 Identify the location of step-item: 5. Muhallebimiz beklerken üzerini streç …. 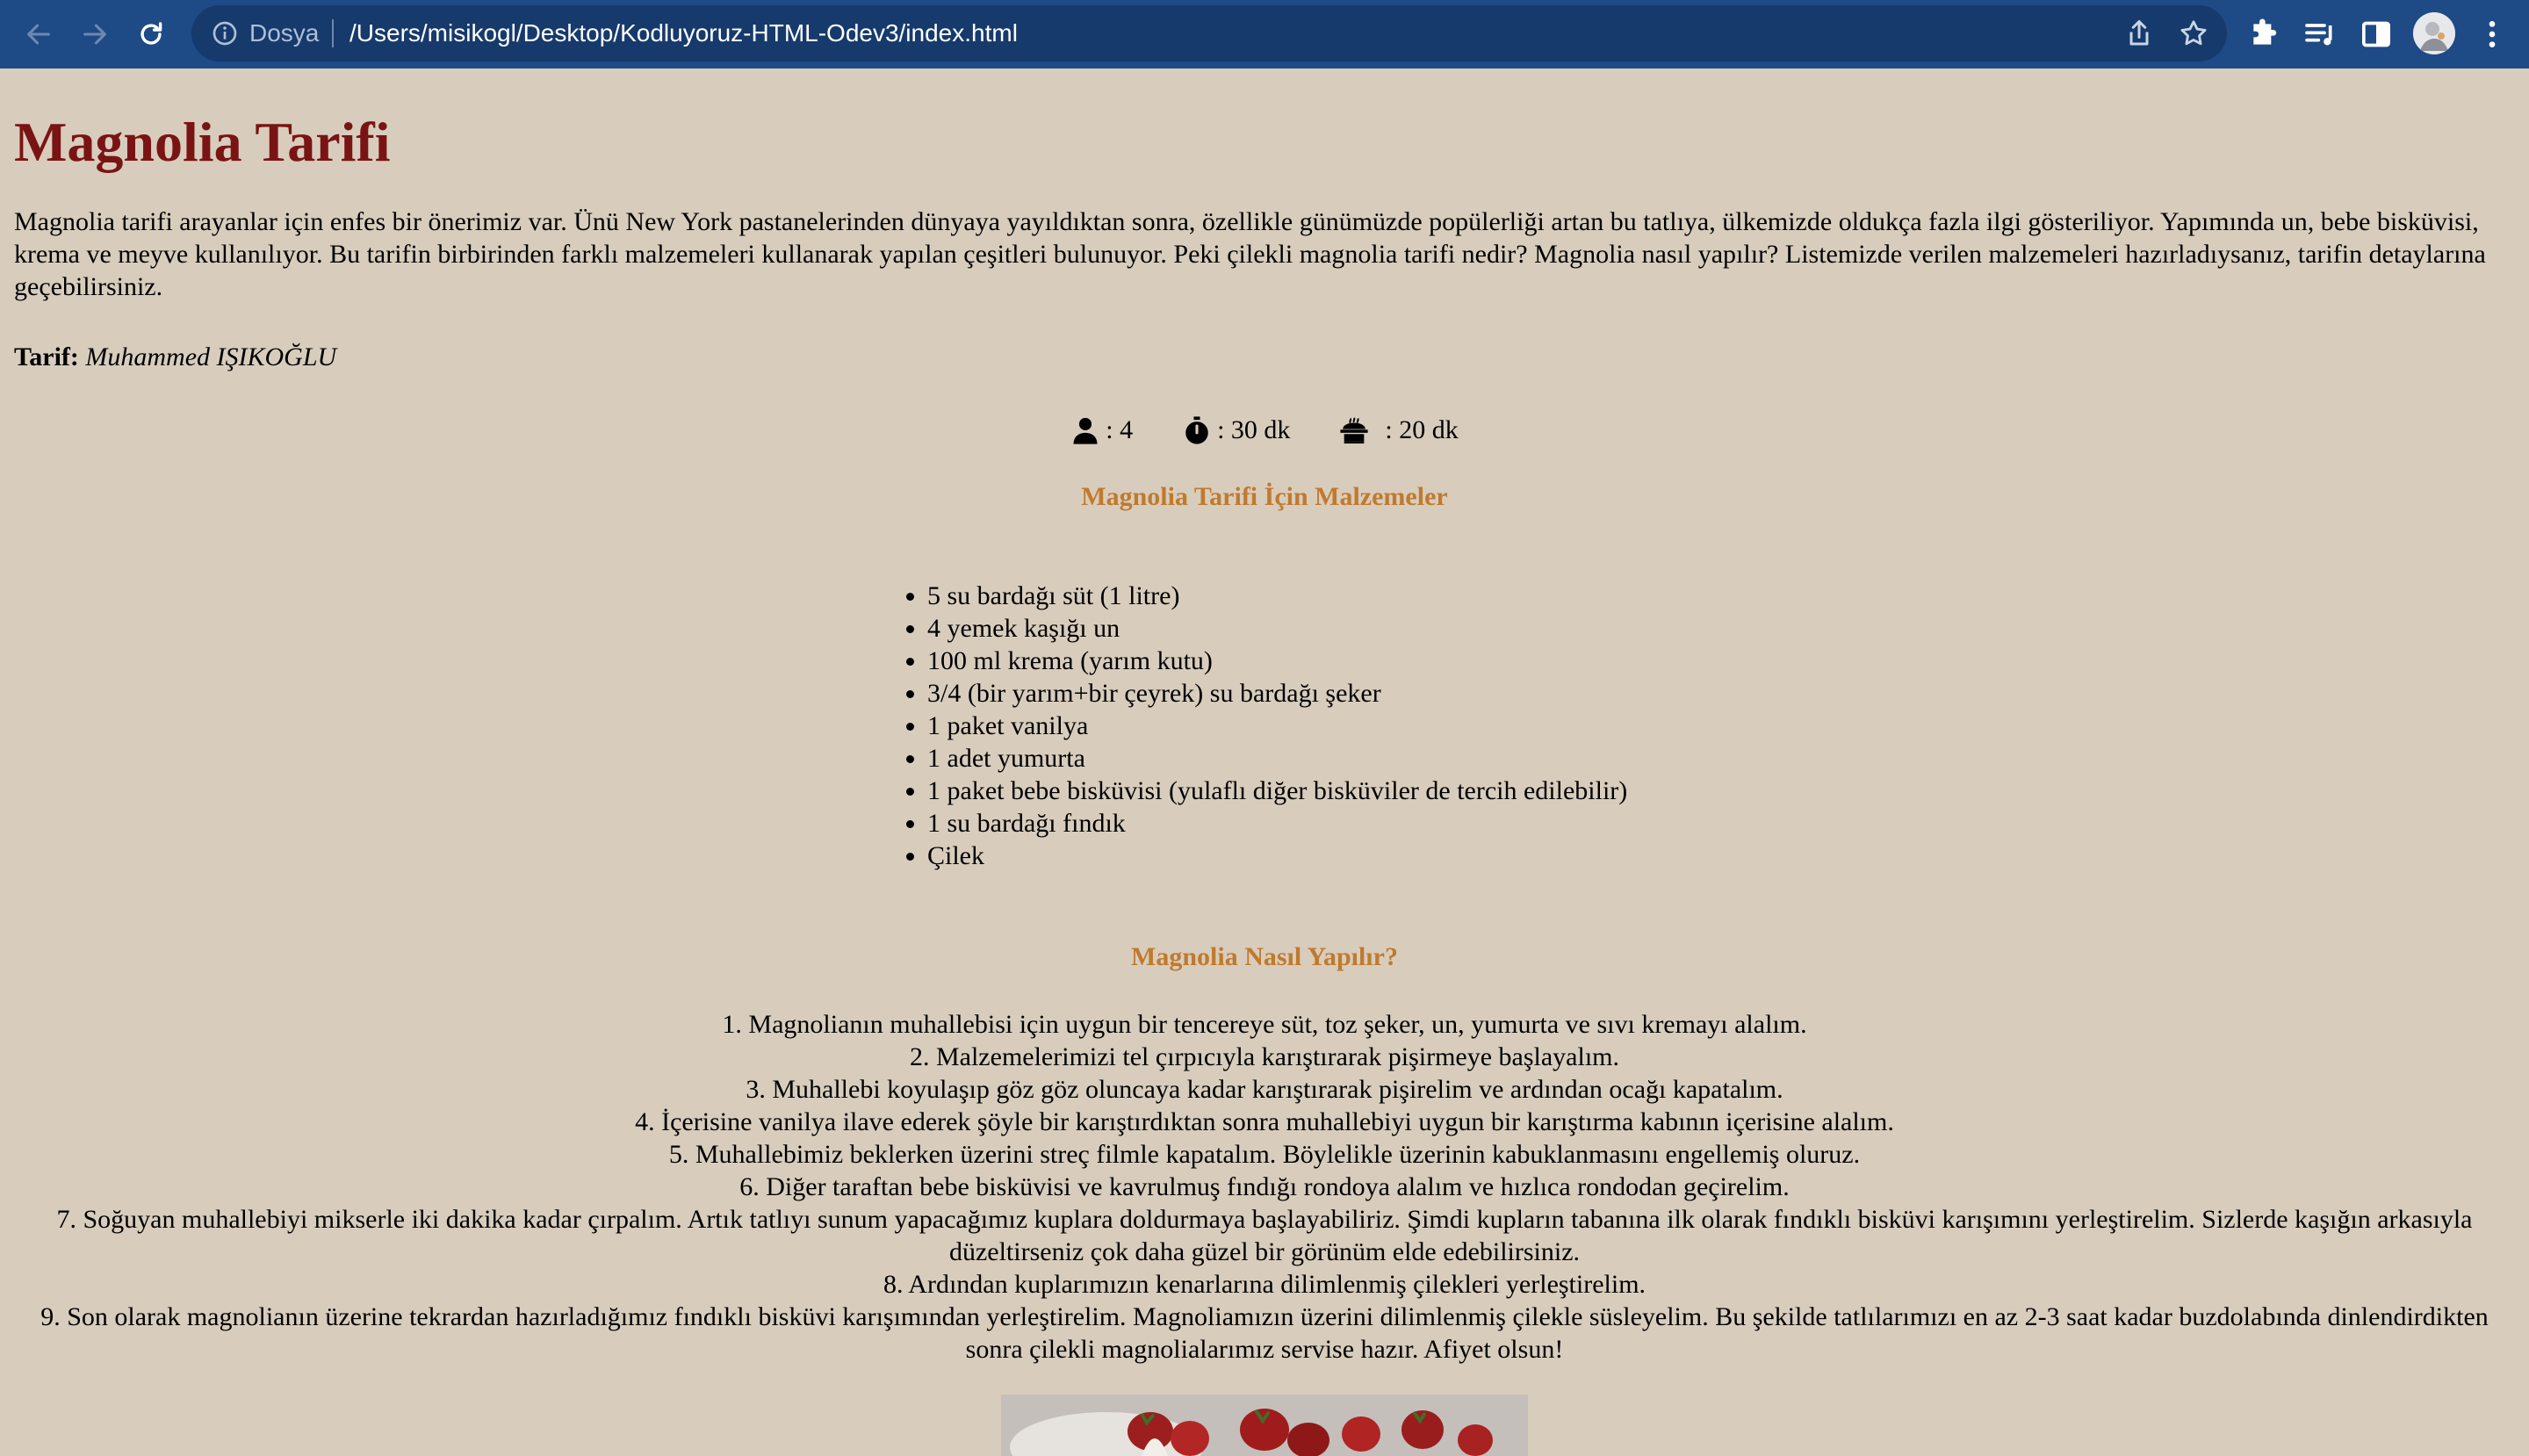
(1265, 1154).